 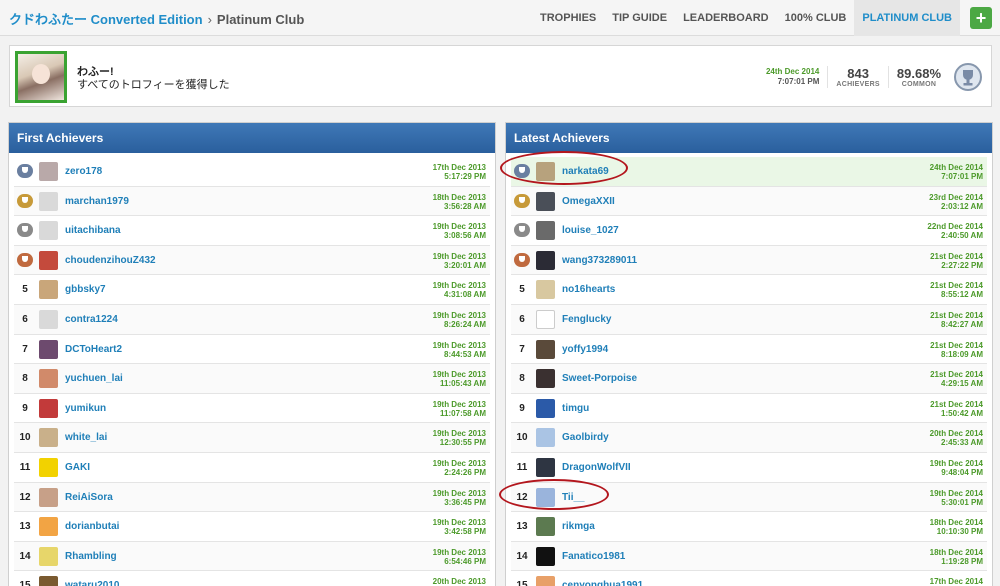 I want to click on nav-tip-guide: TIP GUIDE, so click(x=639, y=18).